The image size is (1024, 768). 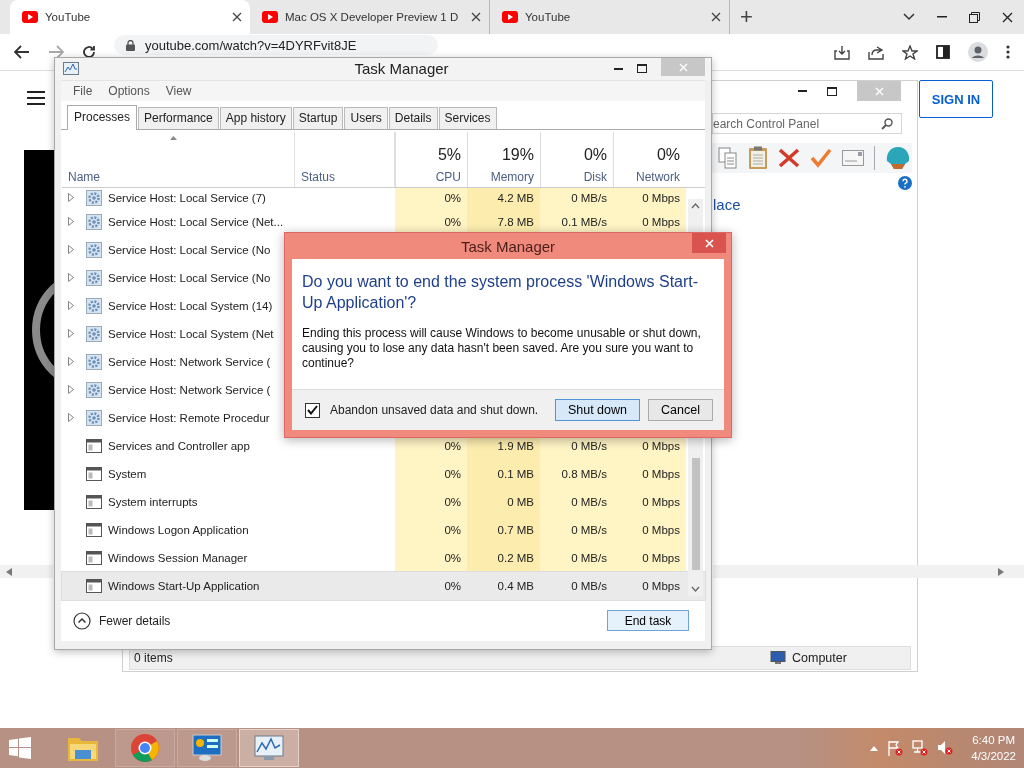 I want to click on tab: Startup, so click(x=318, y=117).